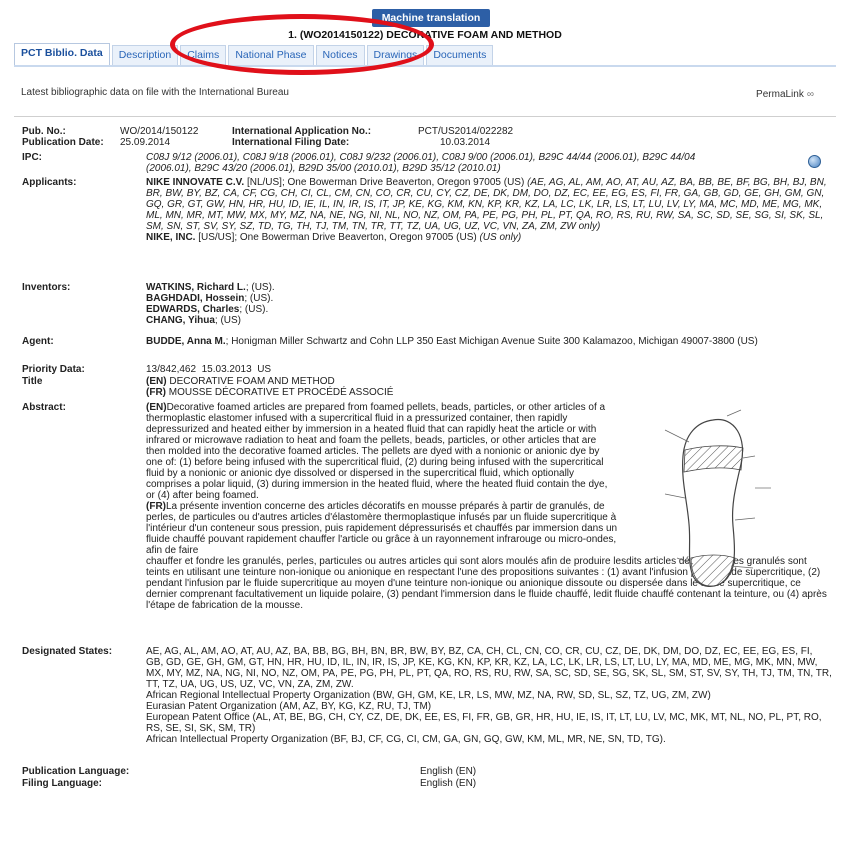 The image size is (850, 845). I want to click on inventor-country: ; (US), so click(228, 320).